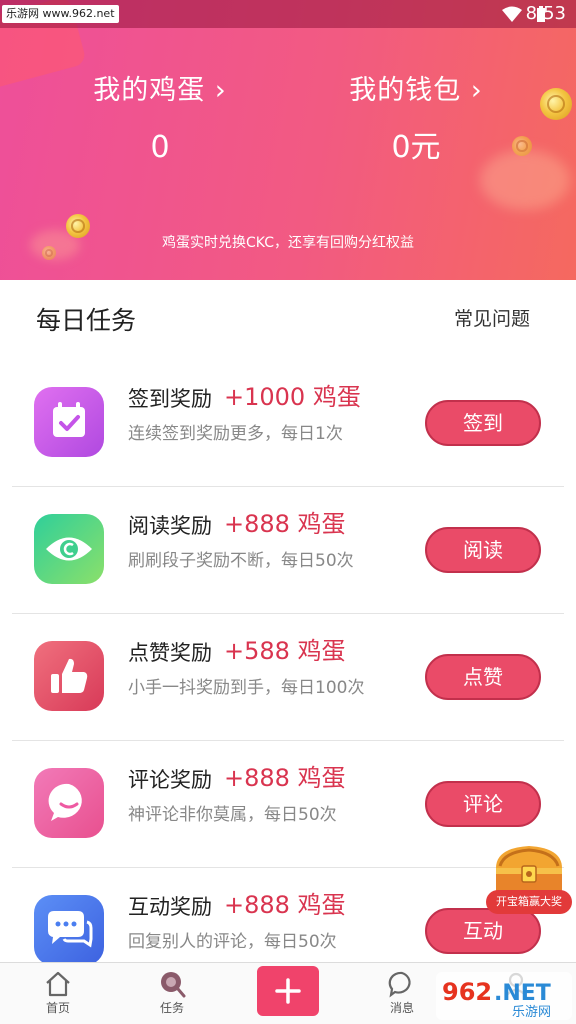  I want to click on task-name: 点赞奖励, so click(170, 653).